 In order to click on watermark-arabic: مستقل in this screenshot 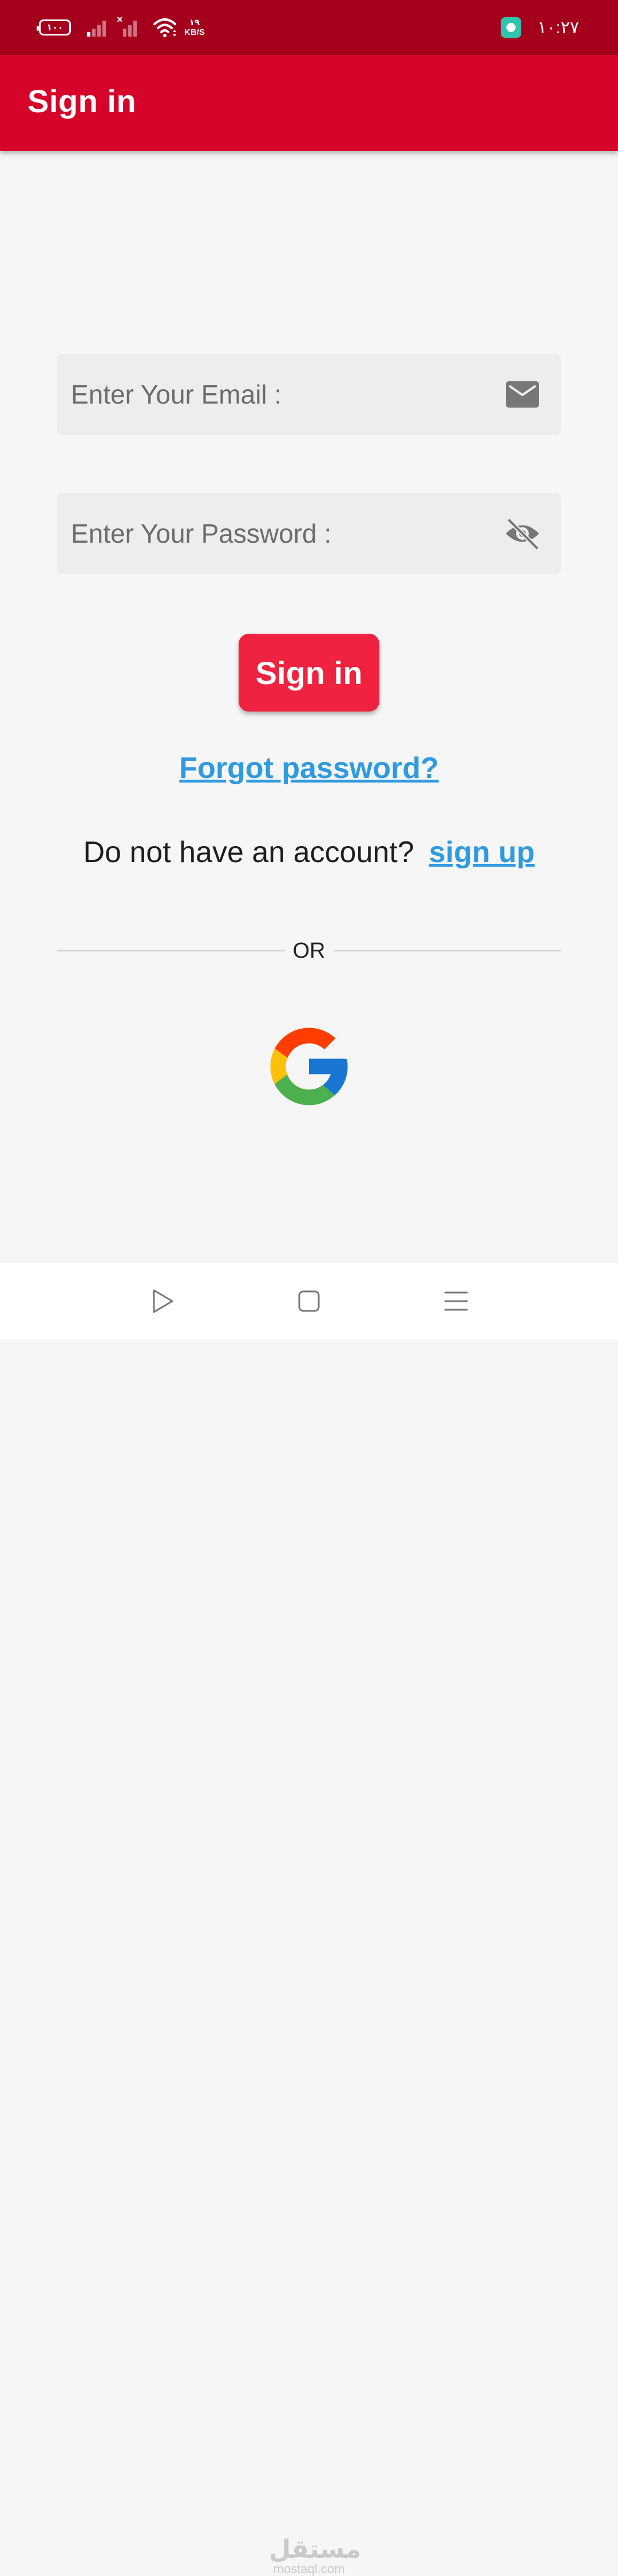, I will do `click(315, 2549)`.